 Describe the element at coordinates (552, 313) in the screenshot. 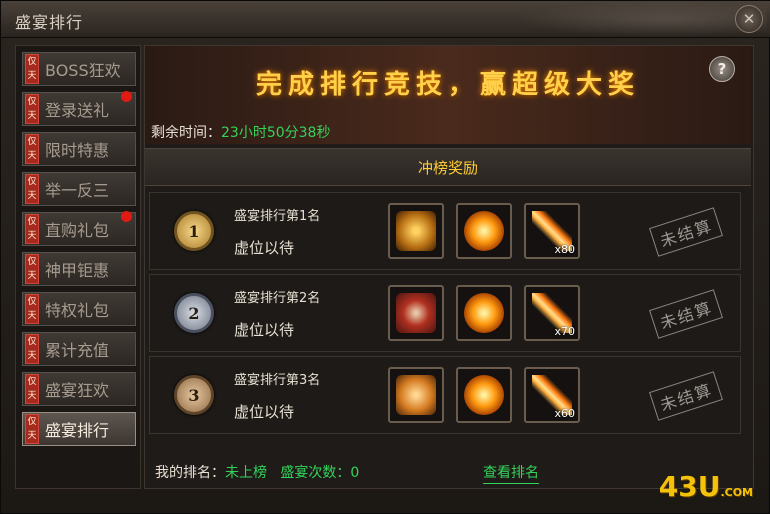

I see `reward-item-blade: x70` at that location.